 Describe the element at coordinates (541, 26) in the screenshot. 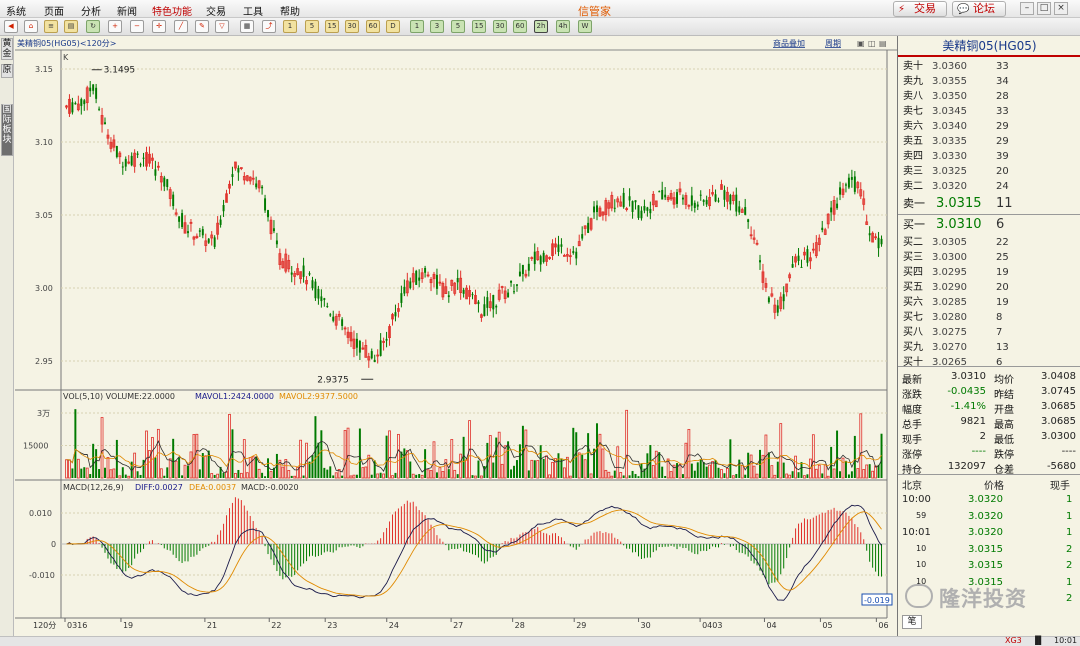

I see `period-120-icon: 2h` at that location.